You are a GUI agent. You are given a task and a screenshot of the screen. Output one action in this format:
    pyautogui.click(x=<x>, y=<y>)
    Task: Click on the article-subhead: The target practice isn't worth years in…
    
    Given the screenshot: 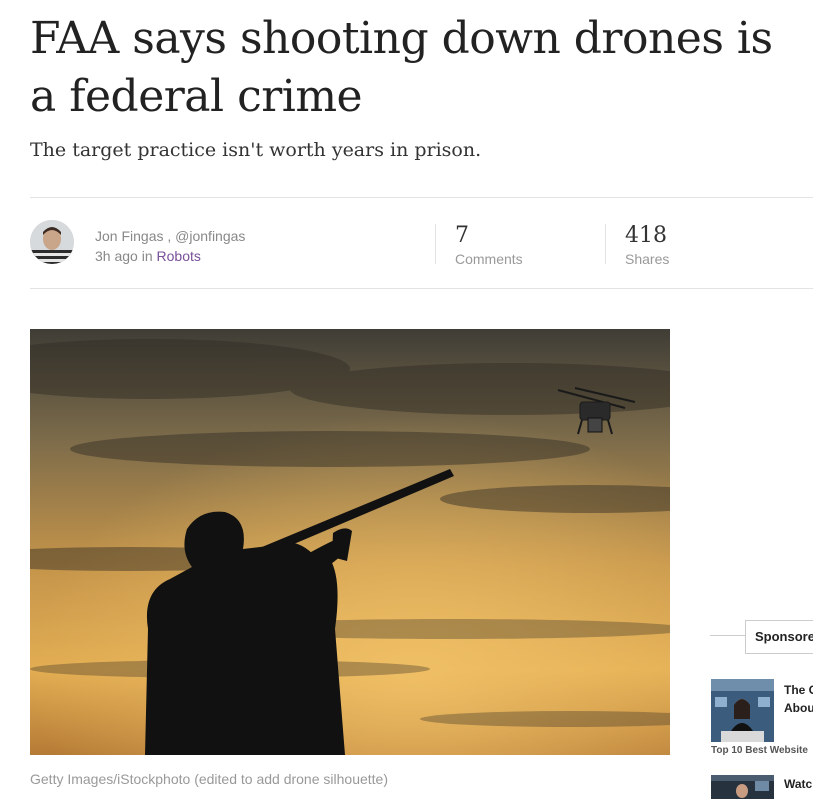 What is the action you would take?
    pyautogui.click(x=256, y=150)
    